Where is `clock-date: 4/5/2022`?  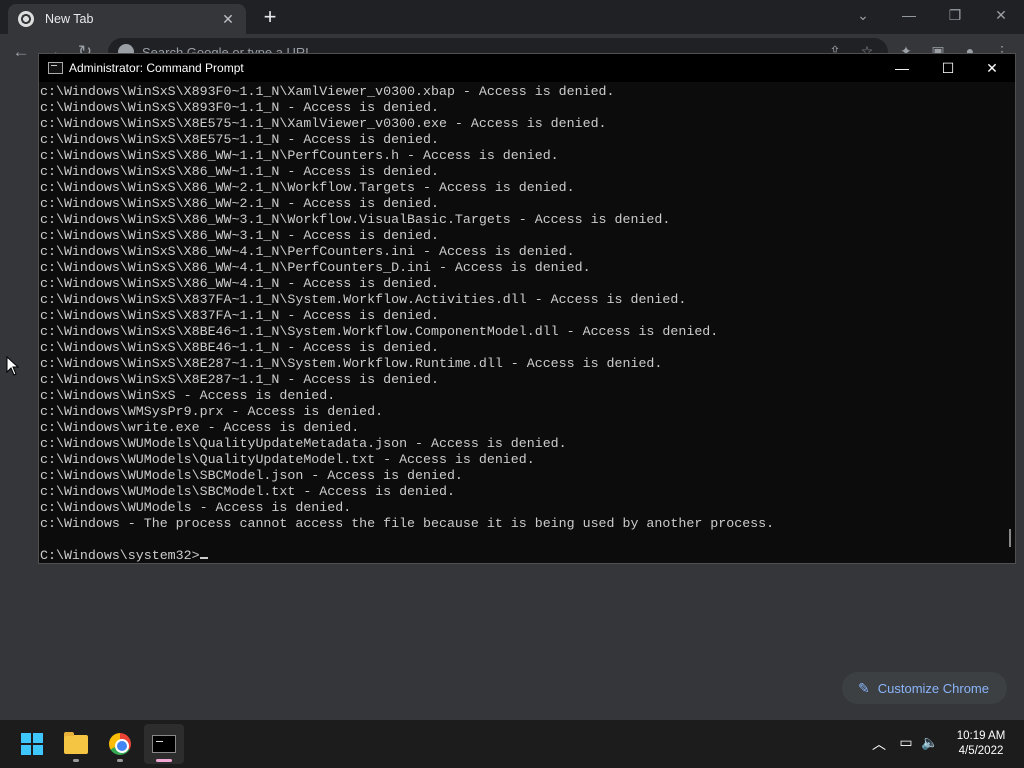 clock-date: 4/5/2022 is located at coordinates (981, 751).